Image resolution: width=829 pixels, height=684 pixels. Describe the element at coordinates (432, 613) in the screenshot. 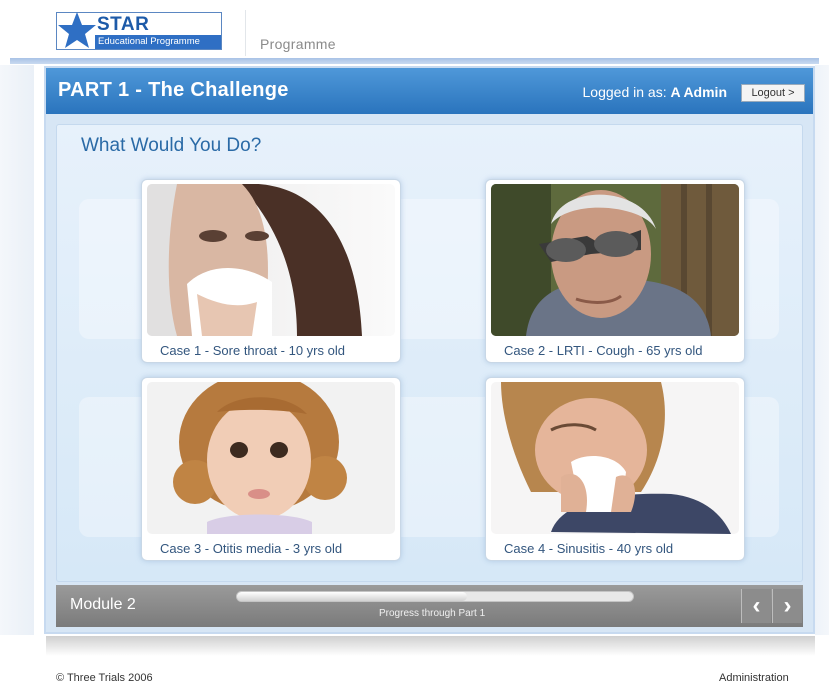

I see `progress-label: Progress through Part 1` at that location.